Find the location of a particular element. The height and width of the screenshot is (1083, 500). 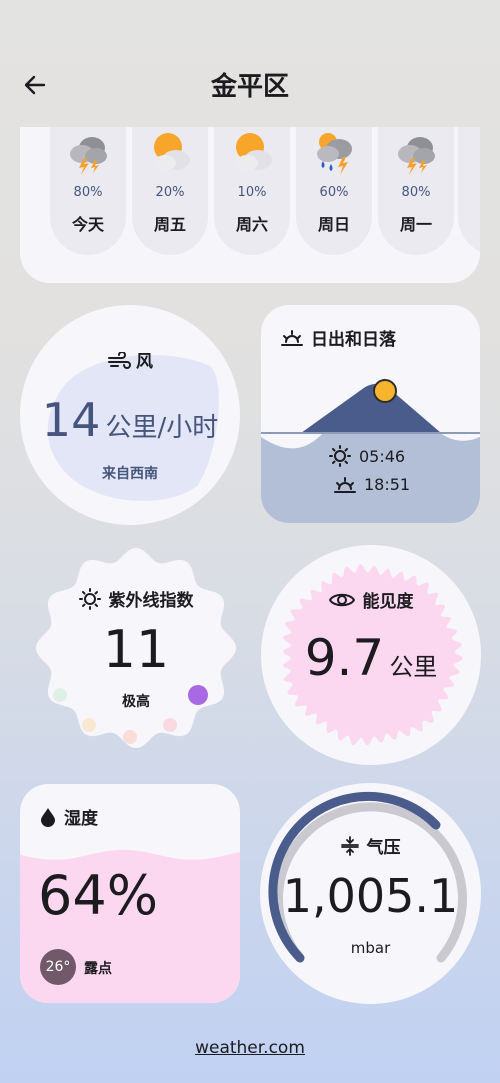

forecast-day: 20% 周五 is located at coordinates (170, 191).